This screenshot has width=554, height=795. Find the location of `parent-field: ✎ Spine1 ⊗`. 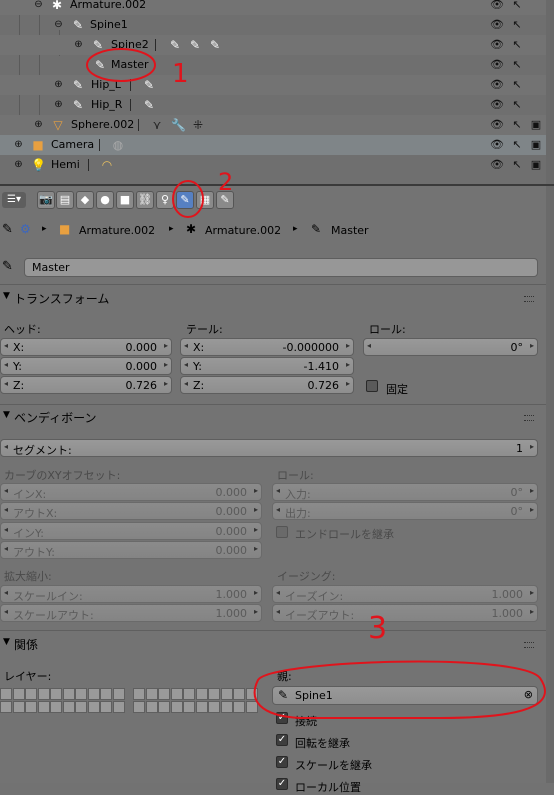

parent-field: ✎ Spine1 ⊗ is located at coordinates (405, 695).